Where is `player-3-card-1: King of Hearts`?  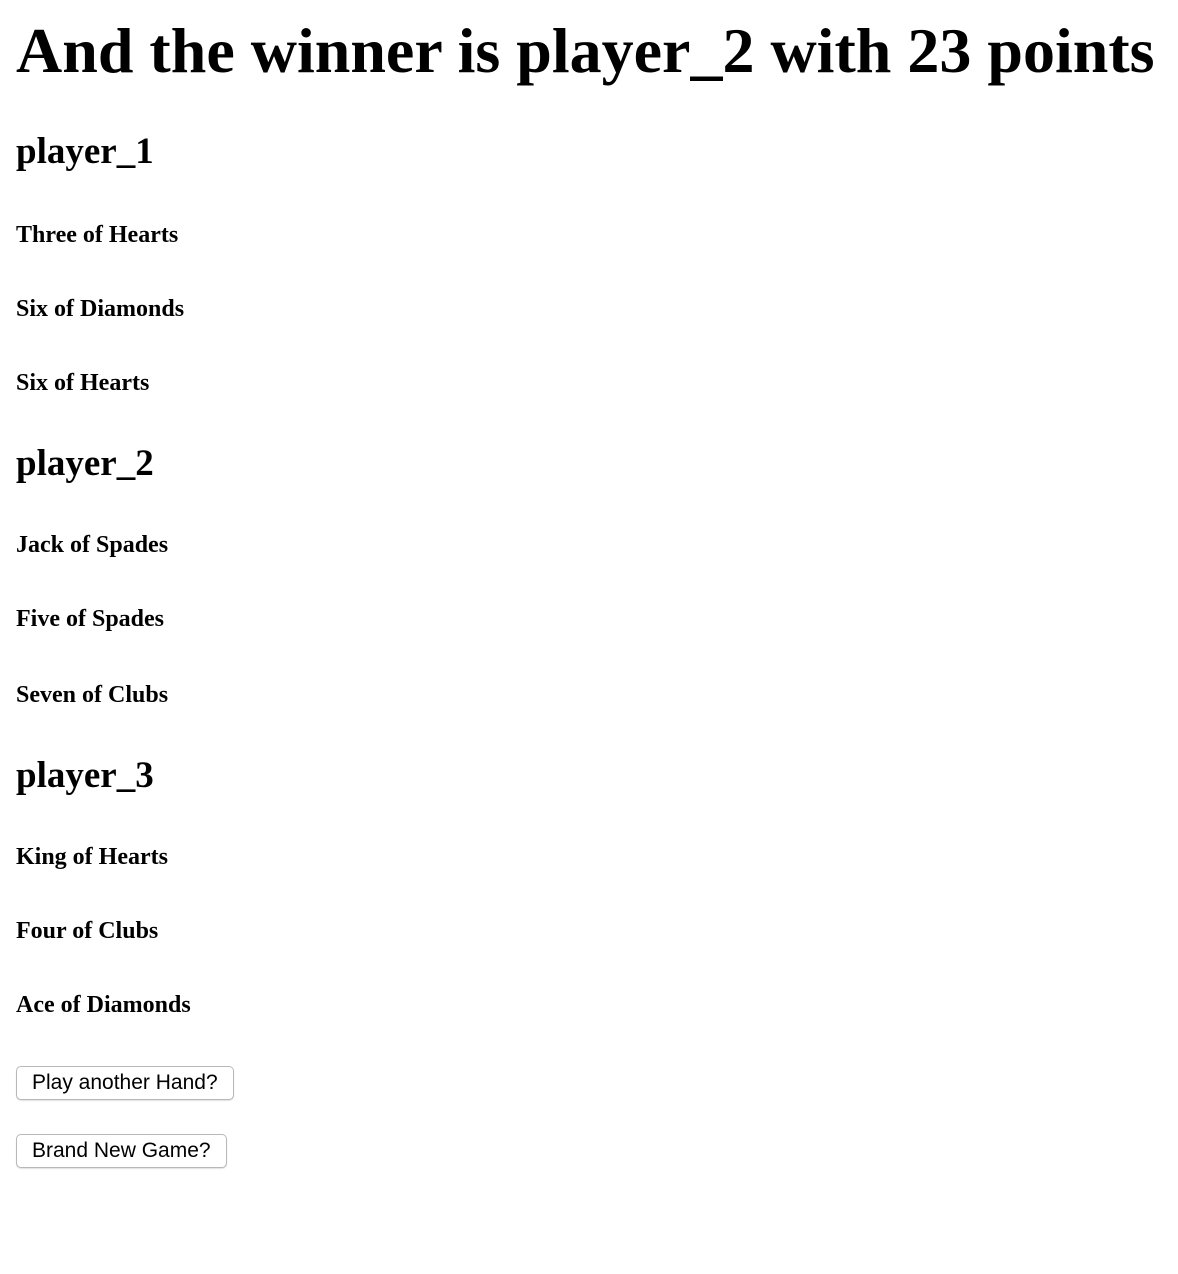
player-3-card-1: King of Hearts is located at coordinates (92, 857).